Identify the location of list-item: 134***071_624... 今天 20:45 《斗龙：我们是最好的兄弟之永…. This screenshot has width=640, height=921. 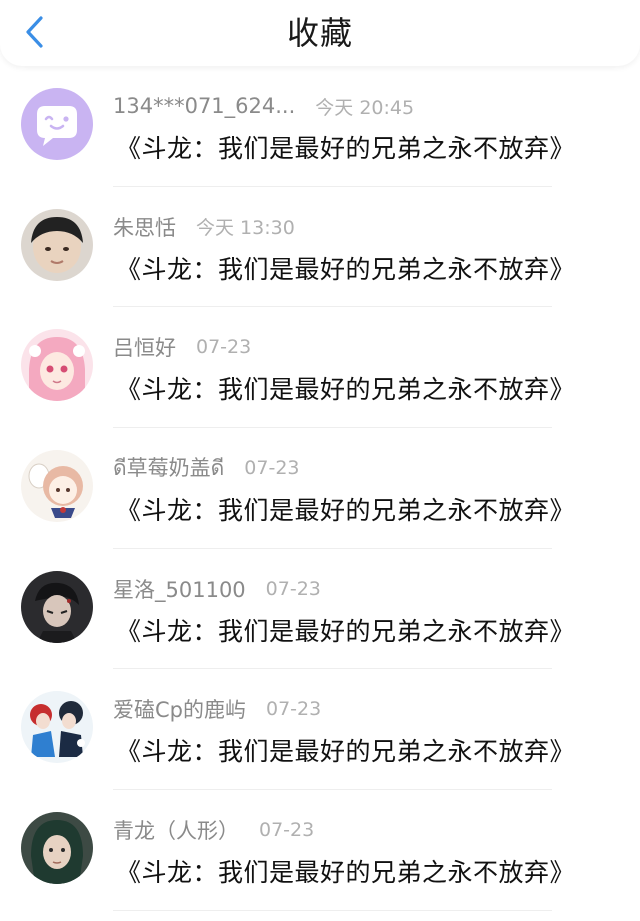
(320, 126).